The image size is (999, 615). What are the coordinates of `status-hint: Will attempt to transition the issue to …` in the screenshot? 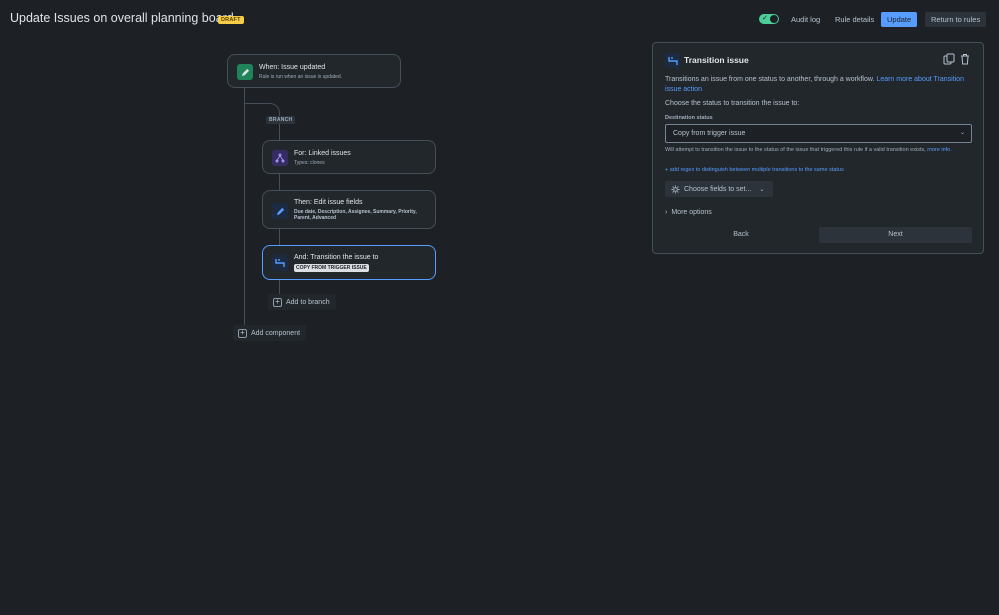 It's located at (817, 150).